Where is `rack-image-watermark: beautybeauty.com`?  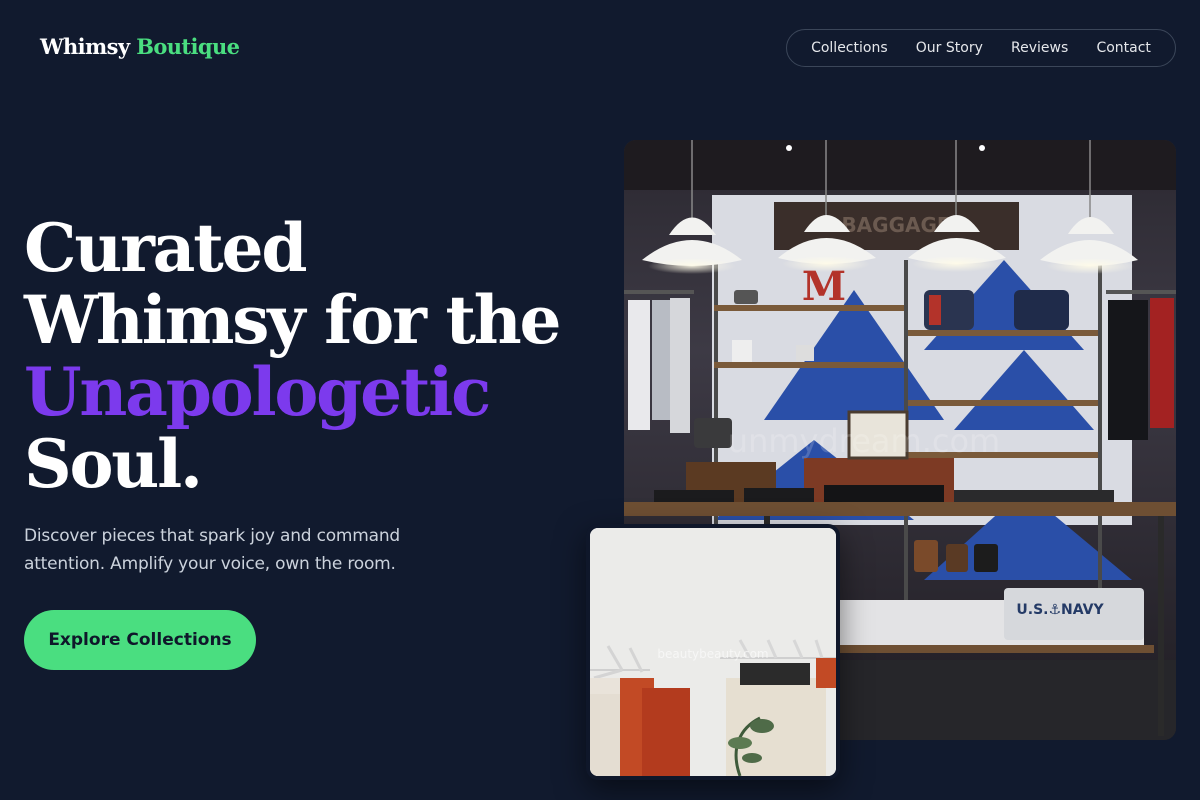
rack-image-watermark: beautybeauty.com is located at coordinates (712, 654).